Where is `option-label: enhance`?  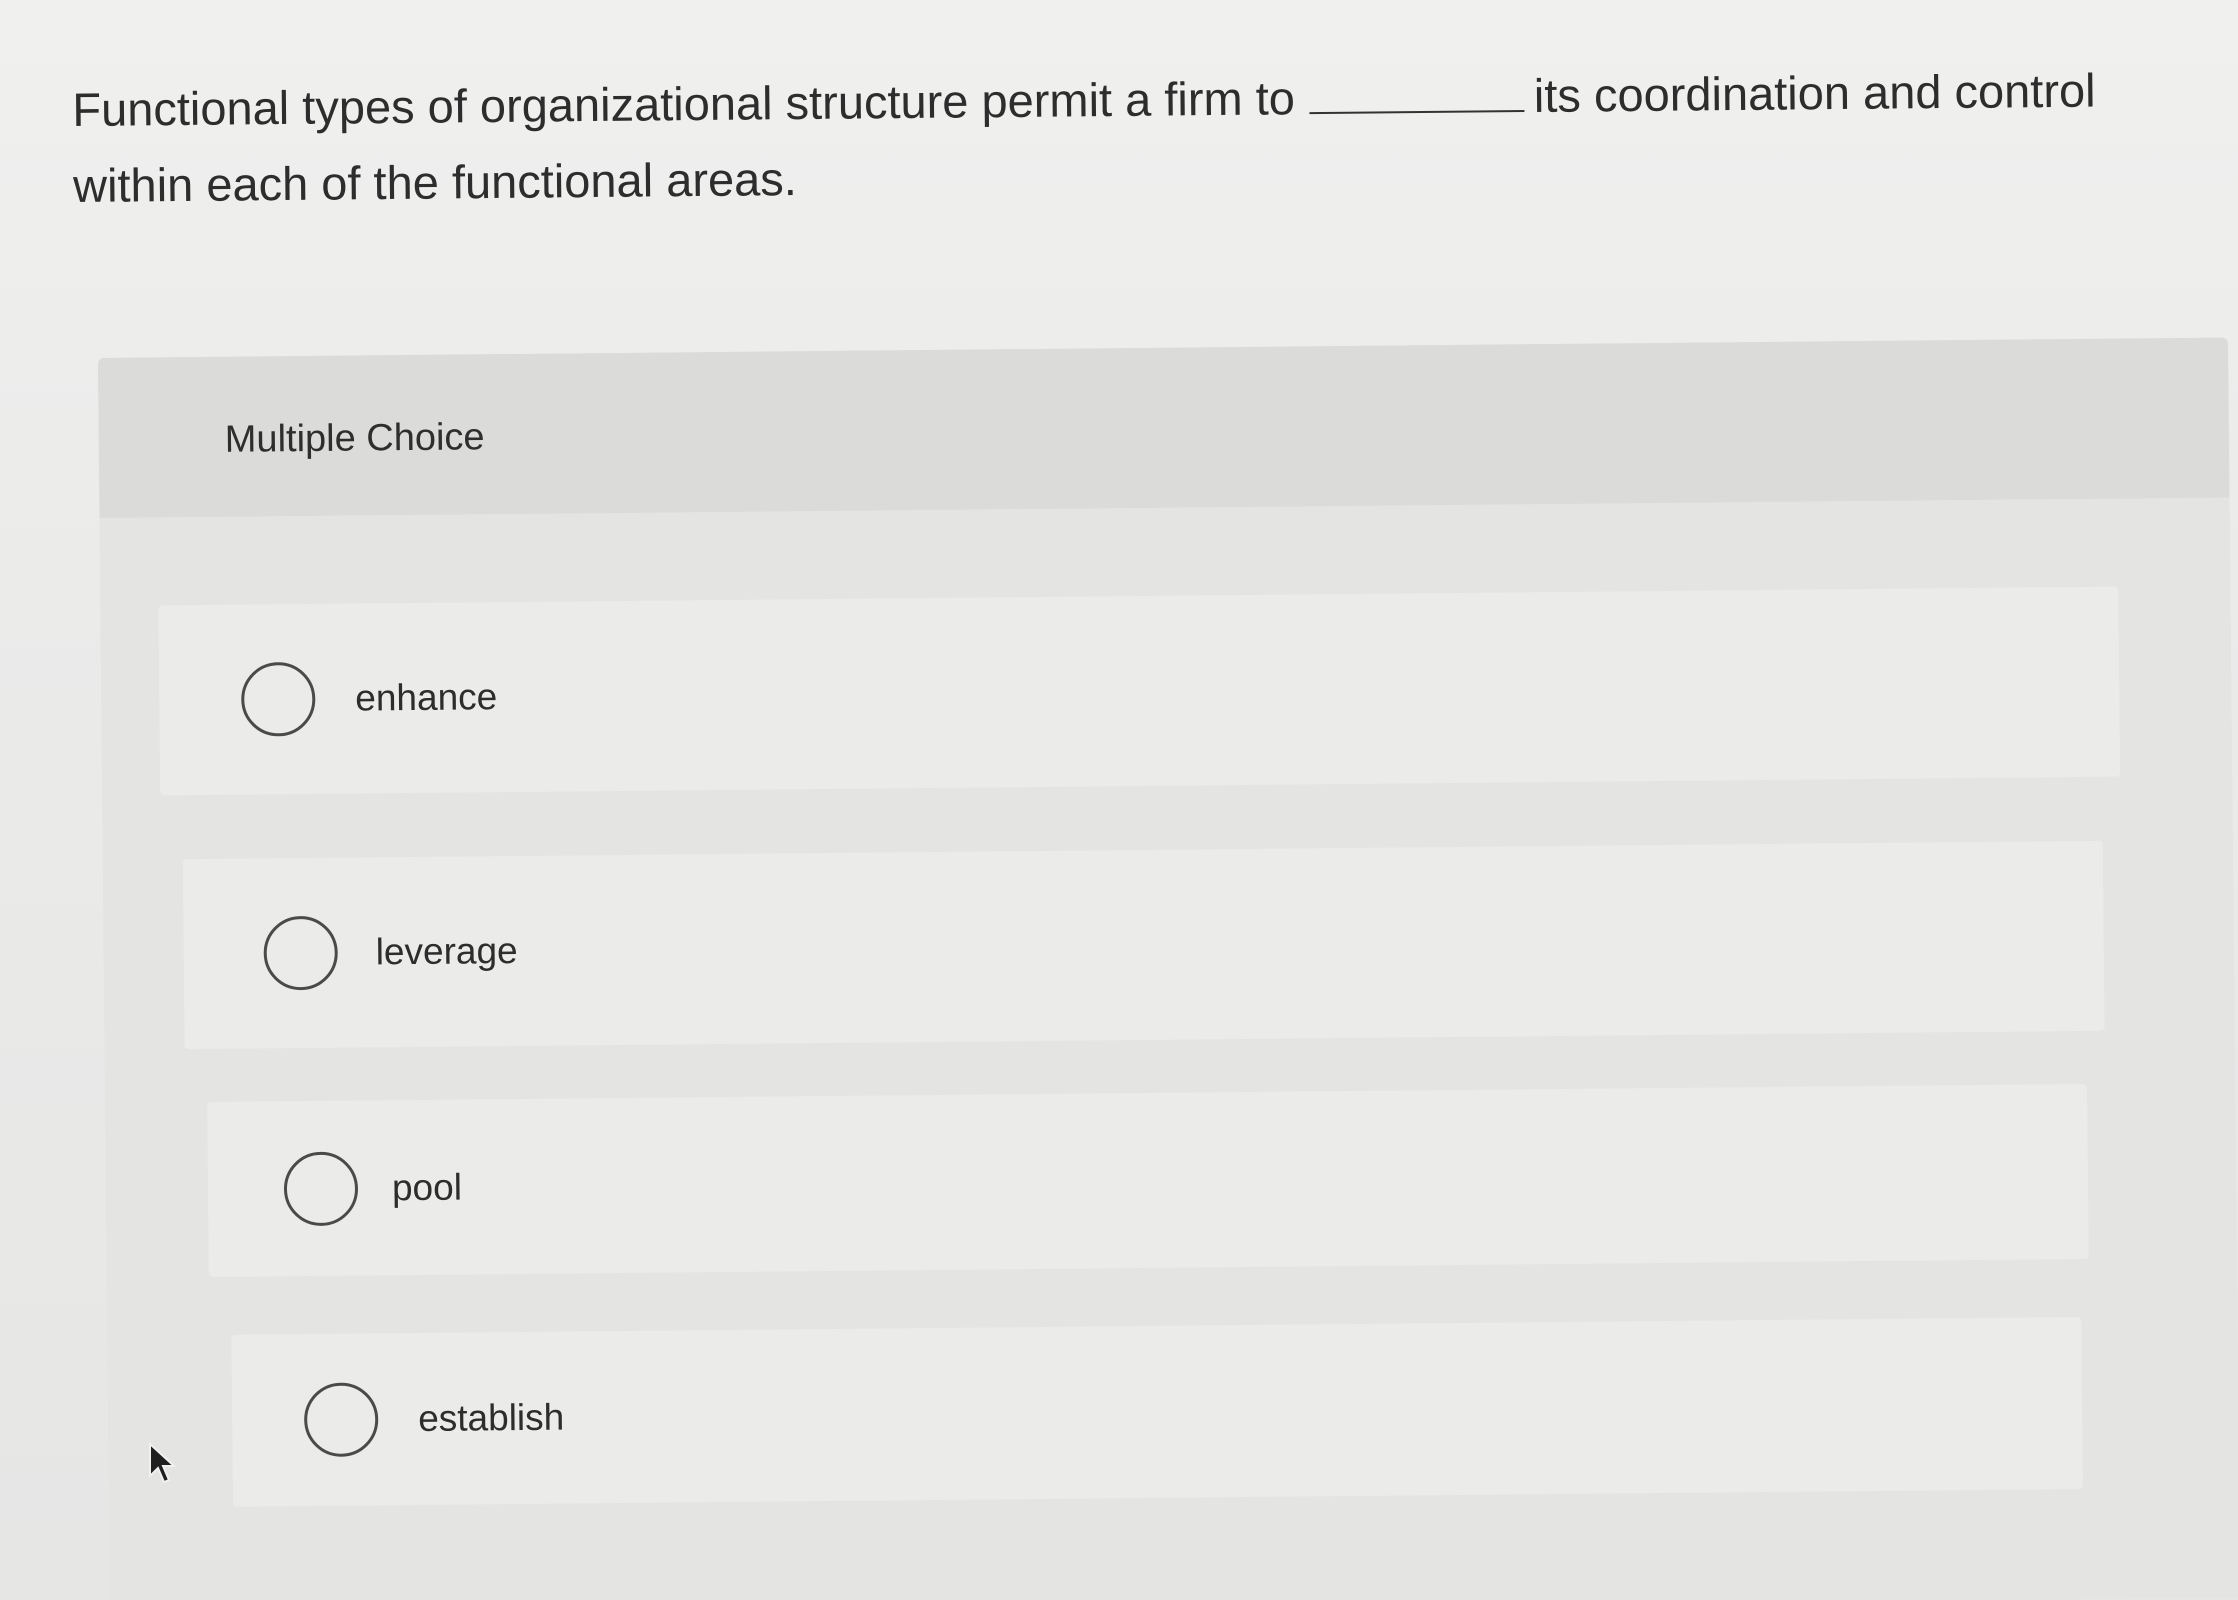
option-label: enhance is located at coordinates (426, 697).